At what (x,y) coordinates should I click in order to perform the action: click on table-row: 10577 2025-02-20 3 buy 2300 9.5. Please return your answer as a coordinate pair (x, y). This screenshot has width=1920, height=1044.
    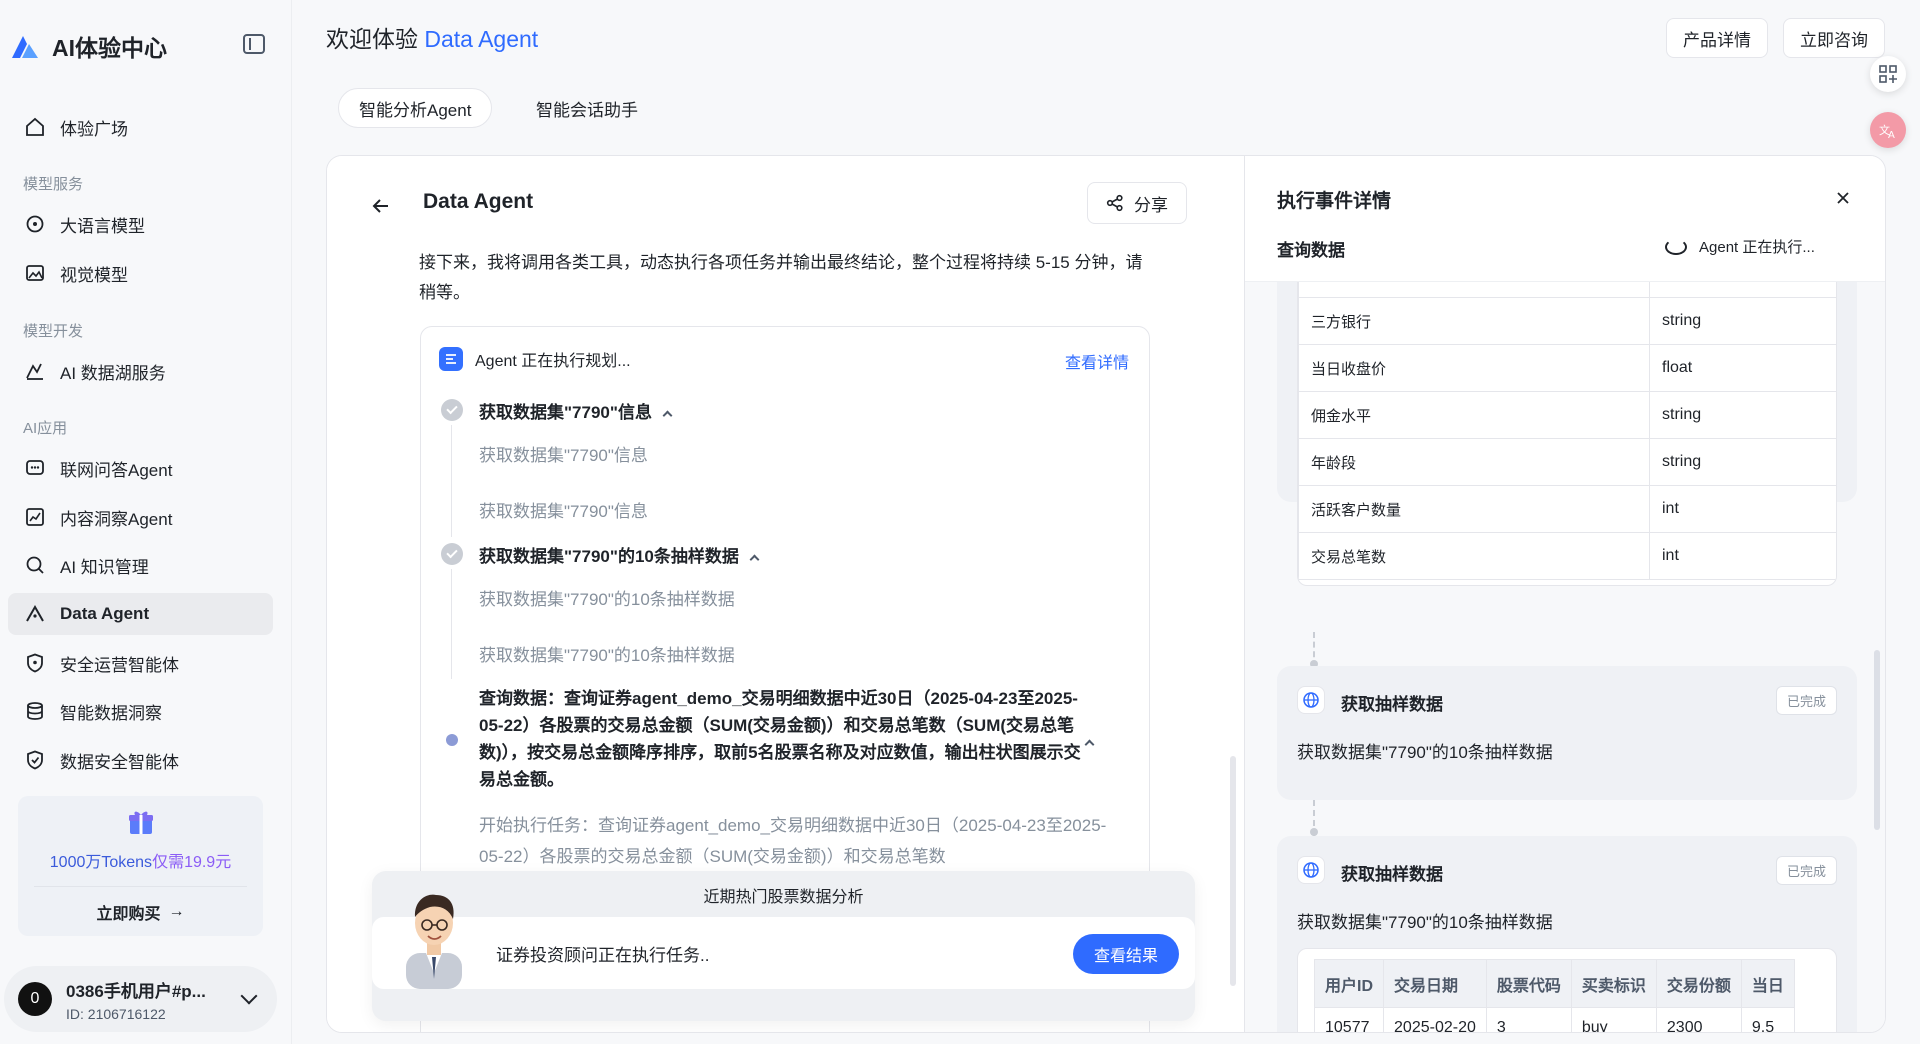
    Looking at the image, I should click on (1554, 1019).